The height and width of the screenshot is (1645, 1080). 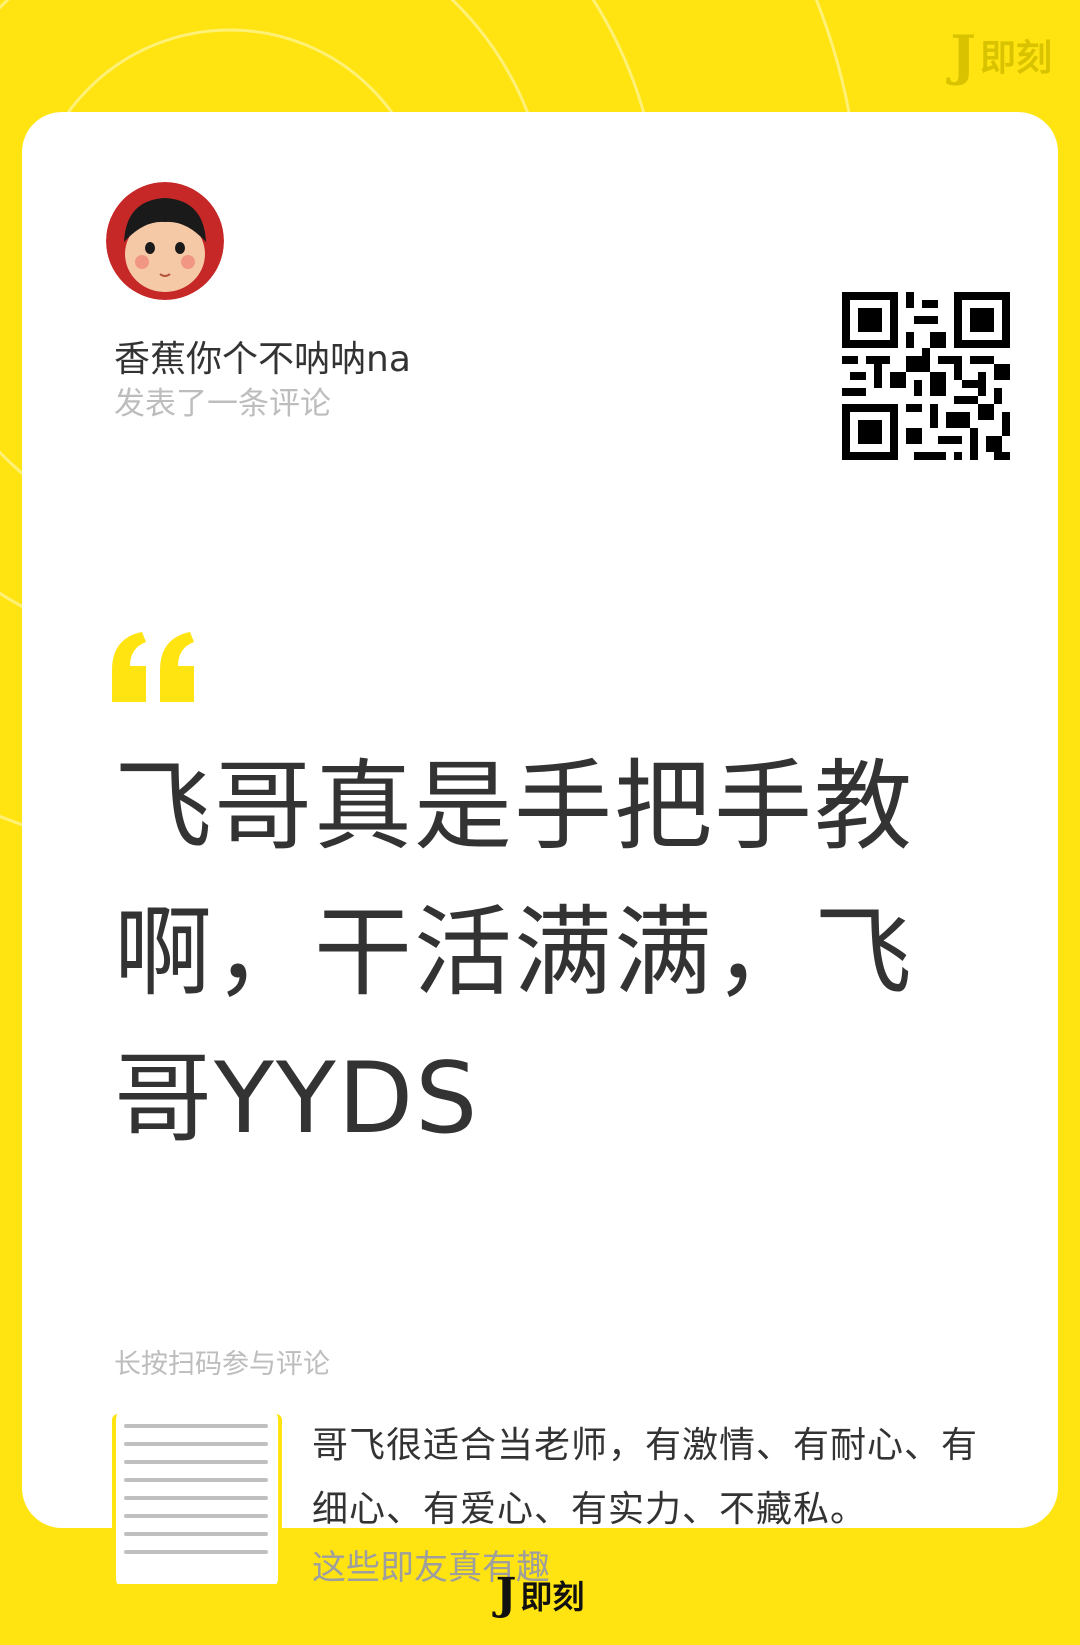 What do you see at coordinates (153, 667) in the screenshot?
I see `quote-mark-icon` at bounding box center [153, 667].